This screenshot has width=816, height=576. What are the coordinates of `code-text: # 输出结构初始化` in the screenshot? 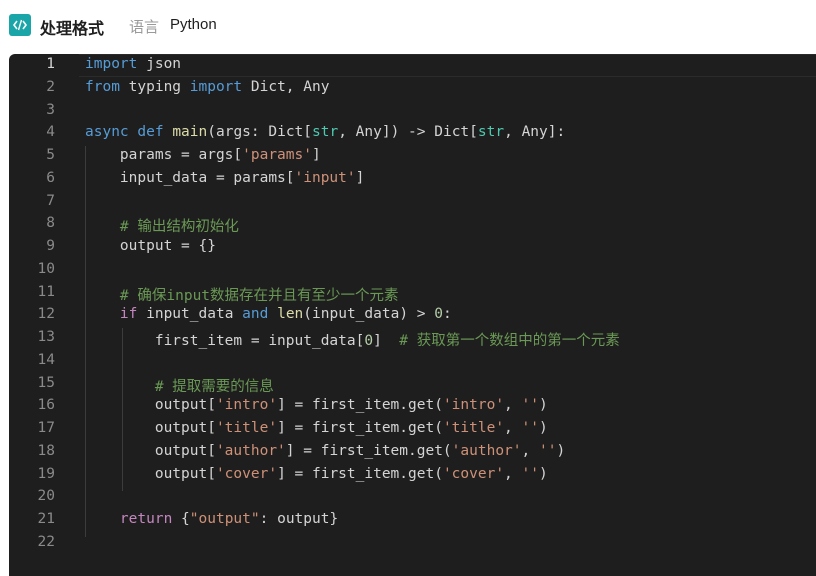 It's located at (162, 225).